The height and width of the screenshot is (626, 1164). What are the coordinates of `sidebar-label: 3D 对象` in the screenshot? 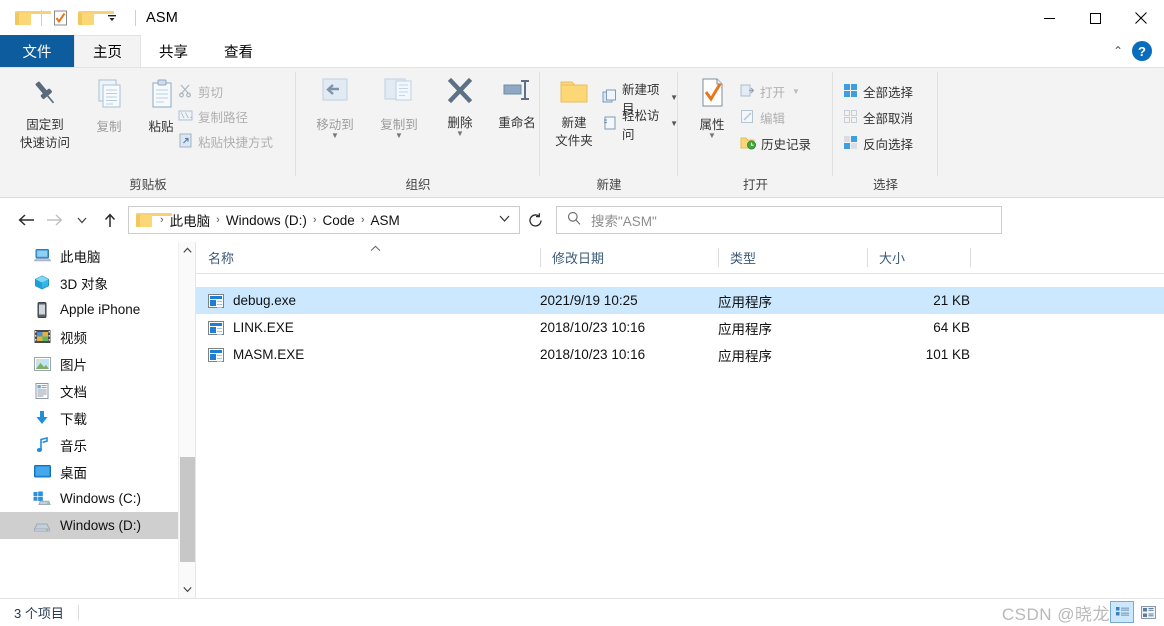 It's located at (84, 284).